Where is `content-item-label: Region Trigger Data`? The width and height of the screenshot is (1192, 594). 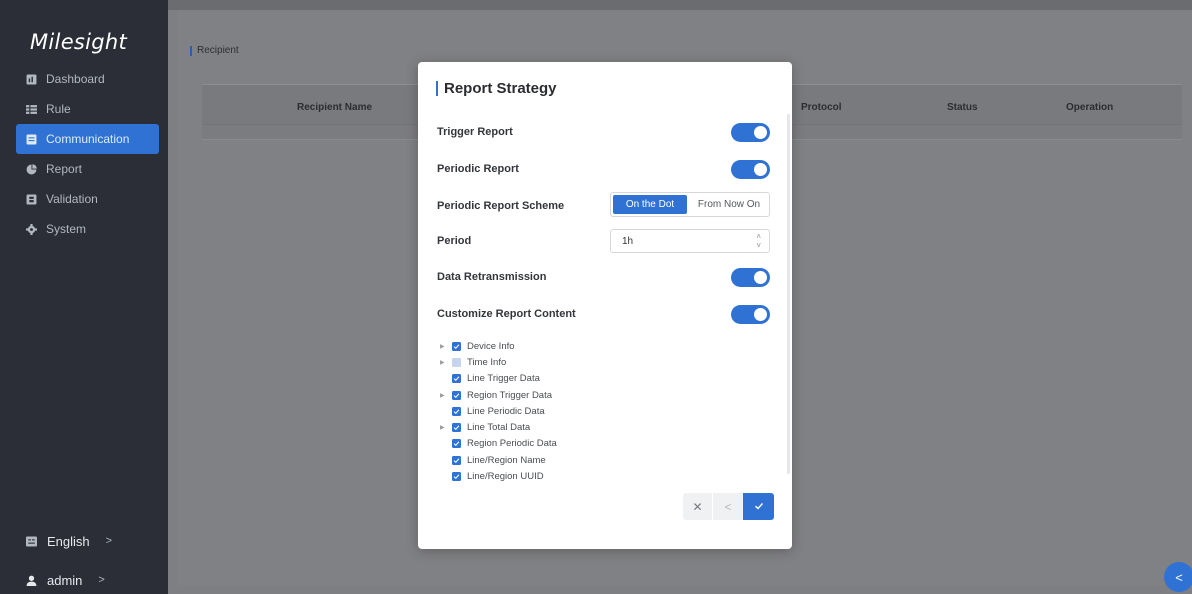 content-item-label: Region Trigger Data is located at coordinates (510, 395).